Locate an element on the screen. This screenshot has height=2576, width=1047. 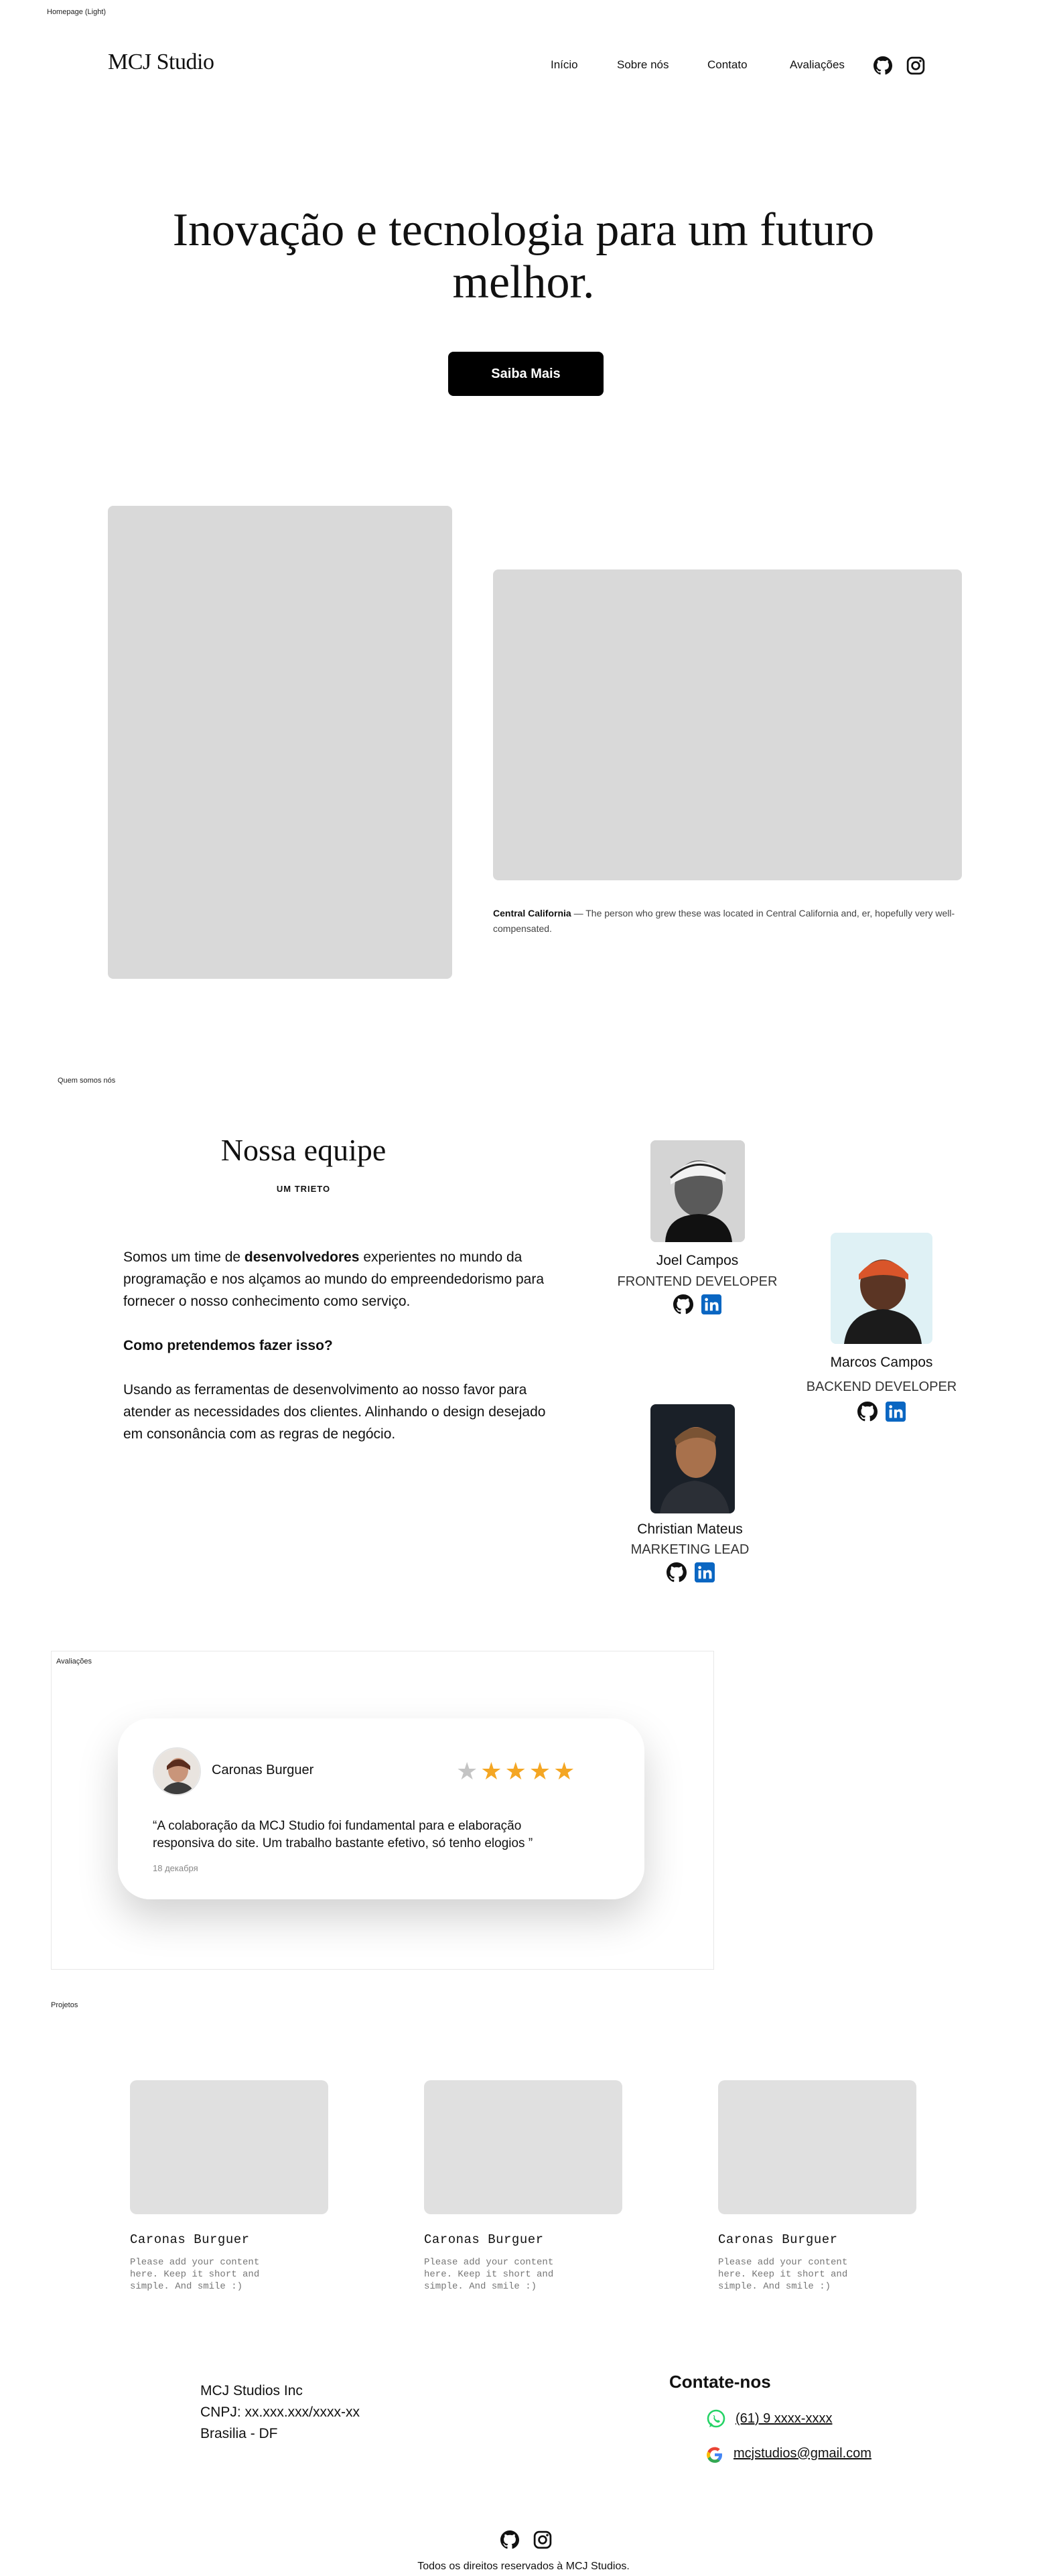
reviewer-name: Caronas Burguer is located at coordinates (263, 1770).